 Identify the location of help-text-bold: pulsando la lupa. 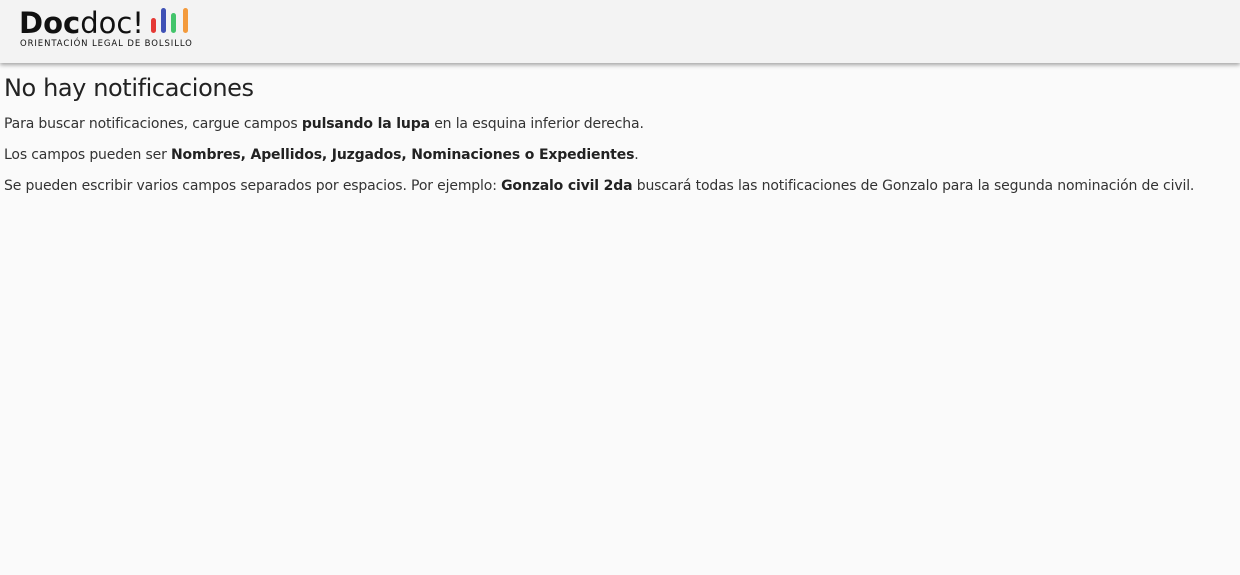
(365, 124).